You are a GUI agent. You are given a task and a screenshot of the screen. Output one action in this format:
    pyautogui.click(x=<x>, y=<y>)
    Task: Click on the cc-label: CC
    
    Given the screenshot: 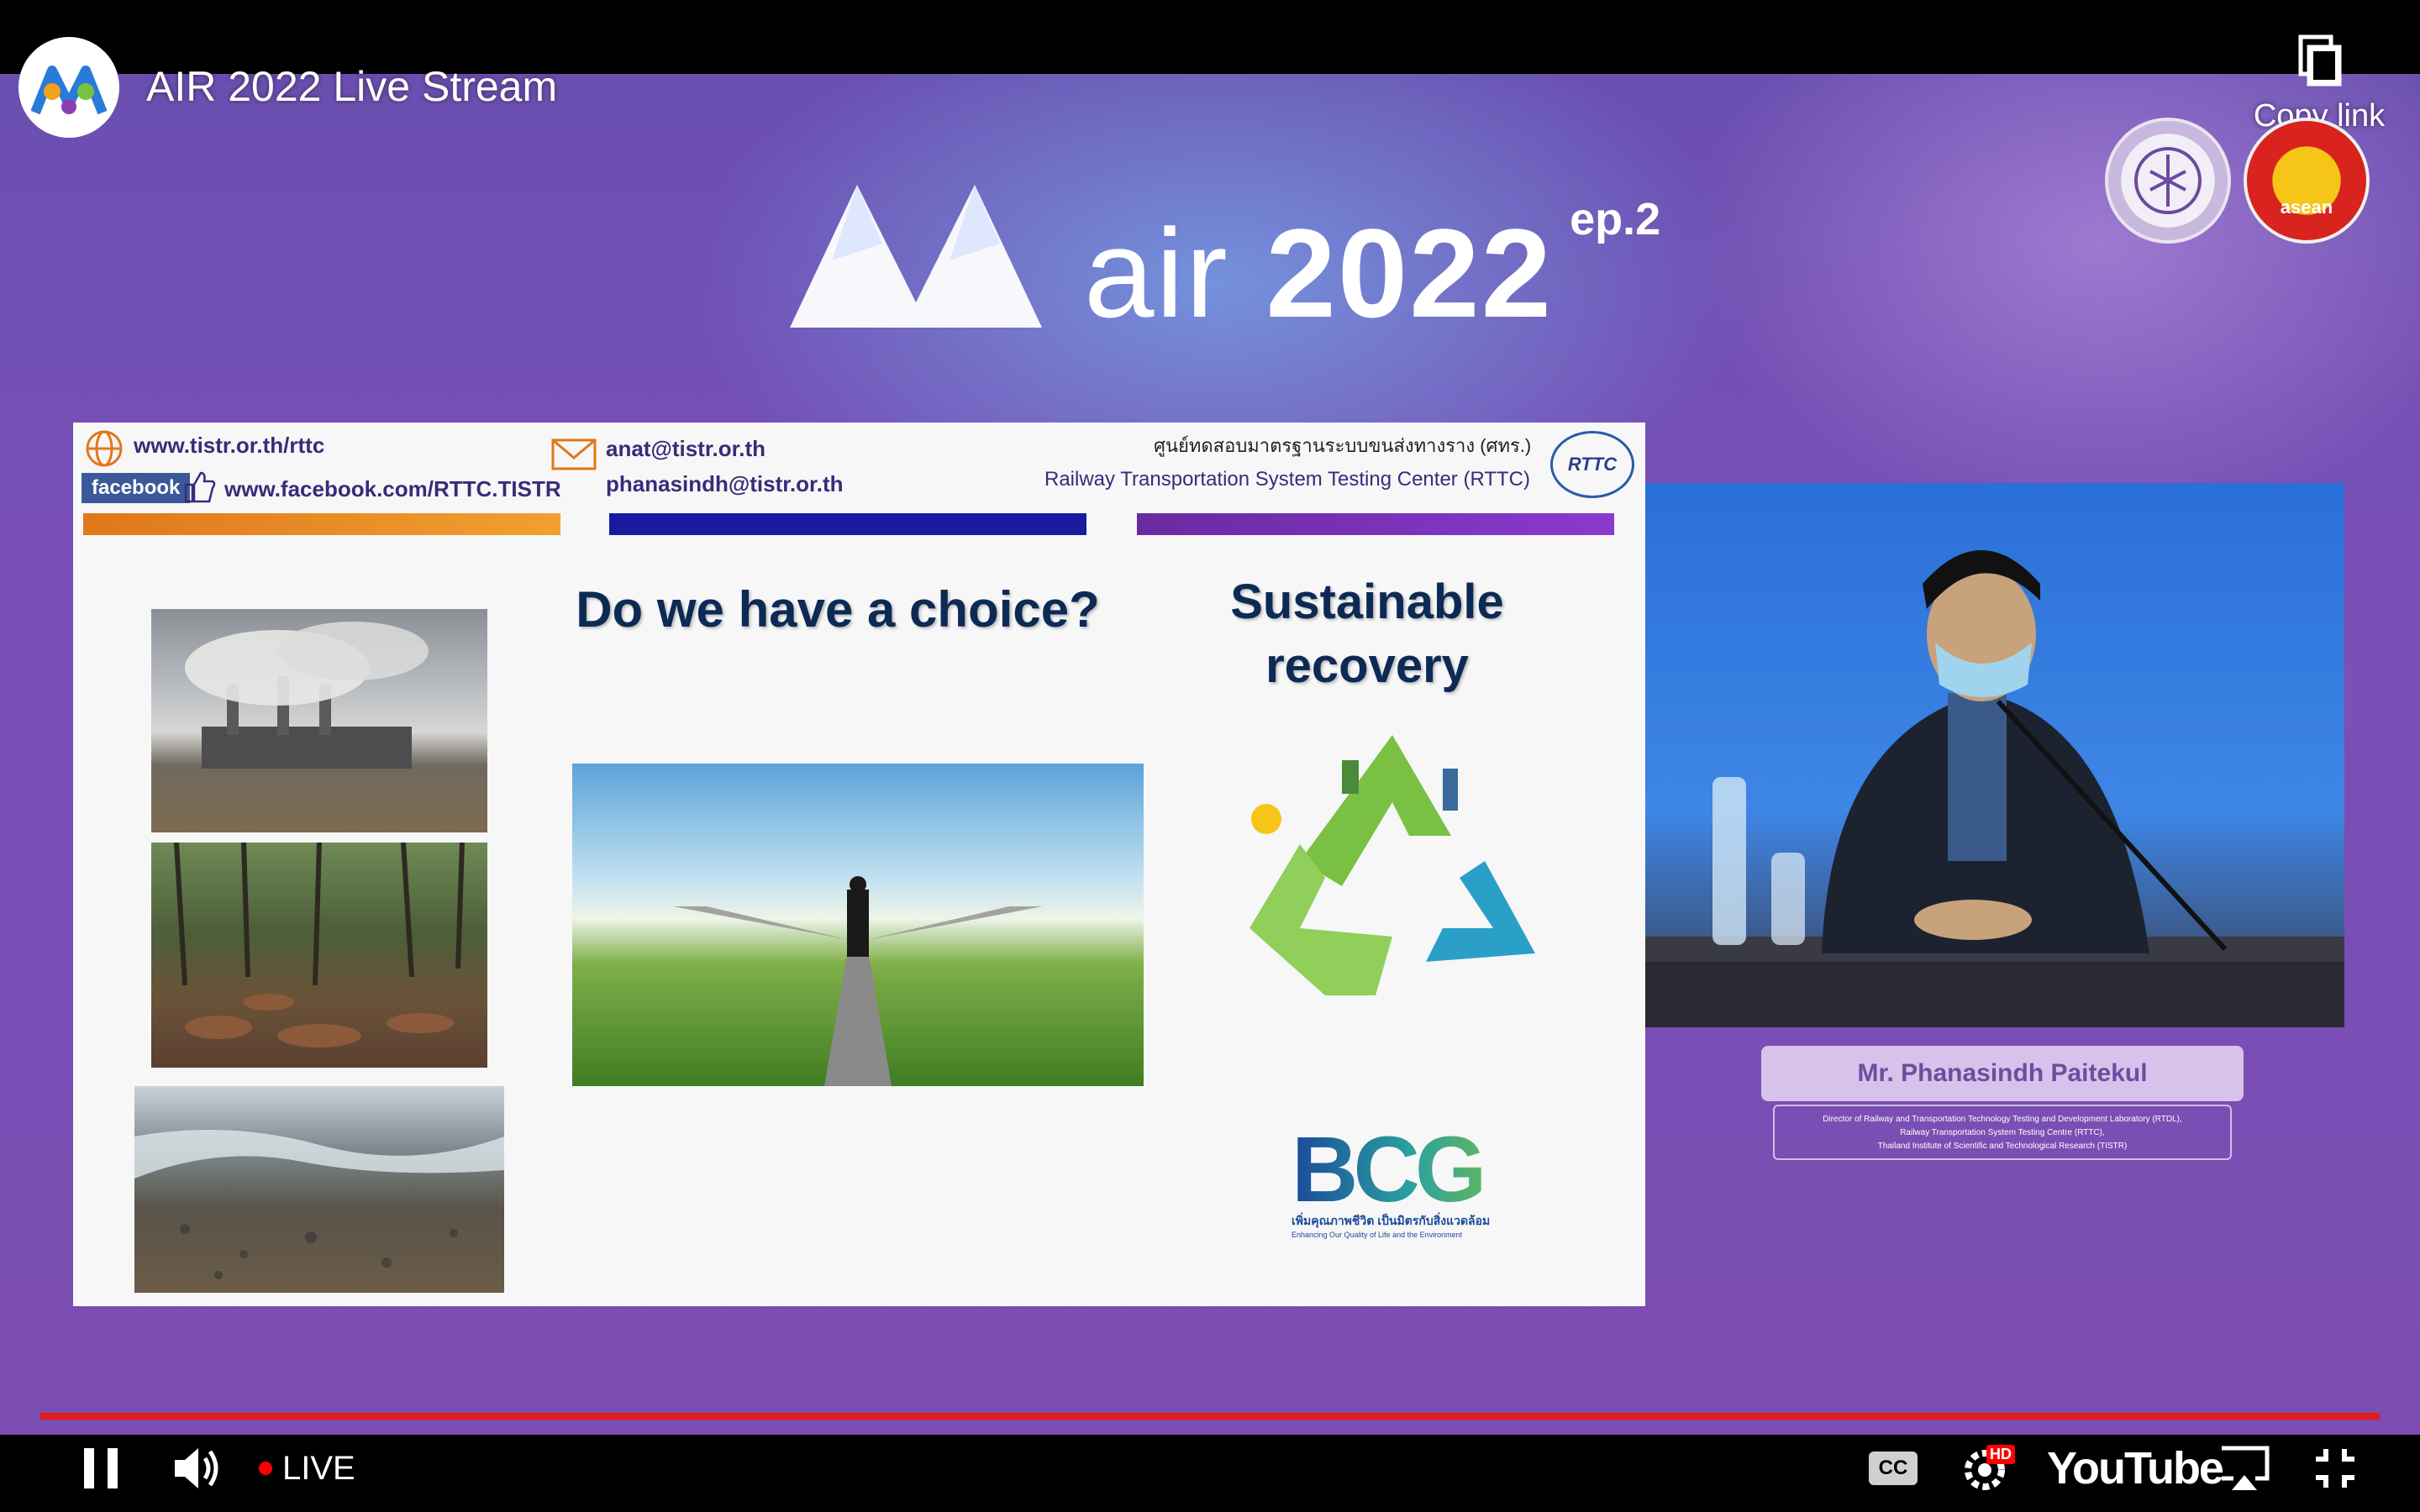 What is the action you would take?
    pyautogui.click(x=1893, y=1468)
    